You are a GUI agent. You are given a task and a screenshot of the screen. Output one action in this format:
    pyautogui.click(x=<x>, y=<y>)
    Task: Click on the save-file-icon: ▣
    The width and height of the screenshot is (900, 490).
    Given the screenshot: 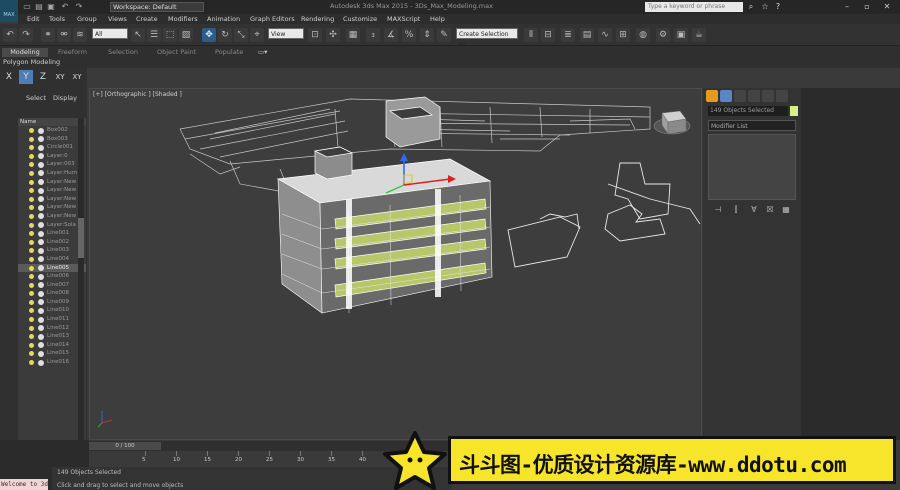 What is the action you would take?
    pyautogui.click(x=51, y=7)
    